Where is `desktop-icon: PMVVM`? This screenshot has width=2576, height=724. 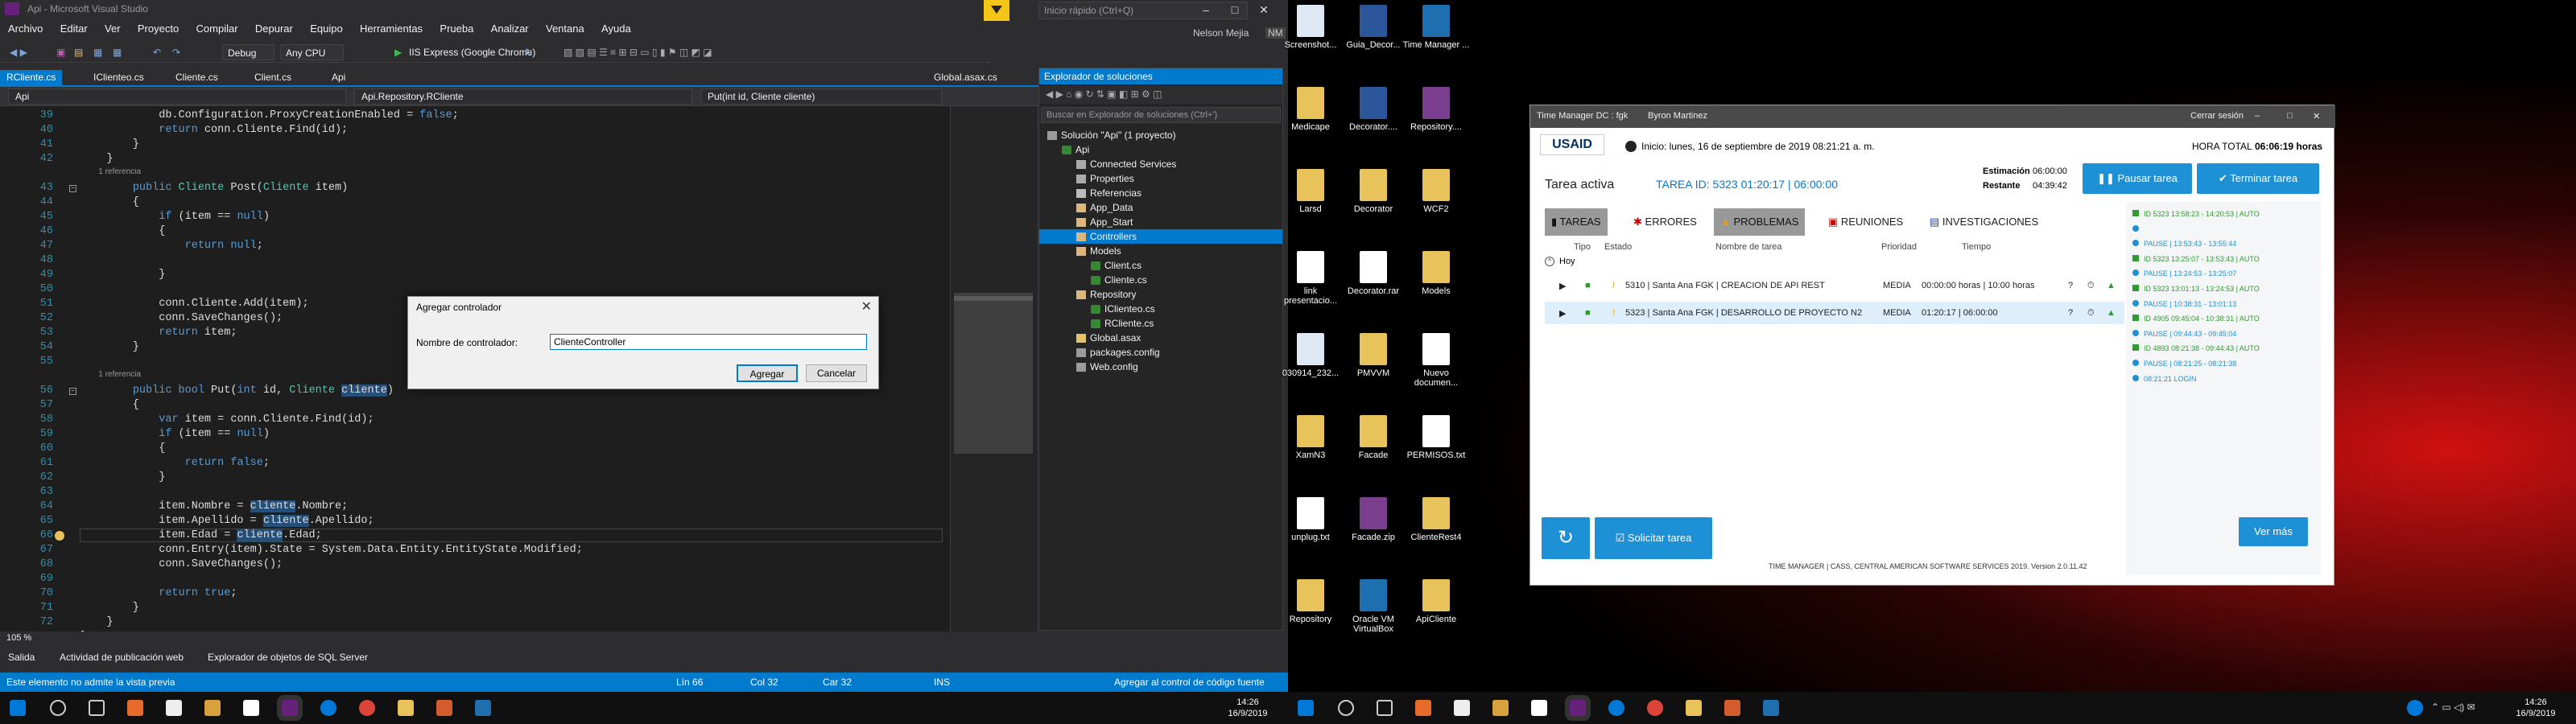 desktop-icon: PMVVM is located at coordinates (1373, 355).